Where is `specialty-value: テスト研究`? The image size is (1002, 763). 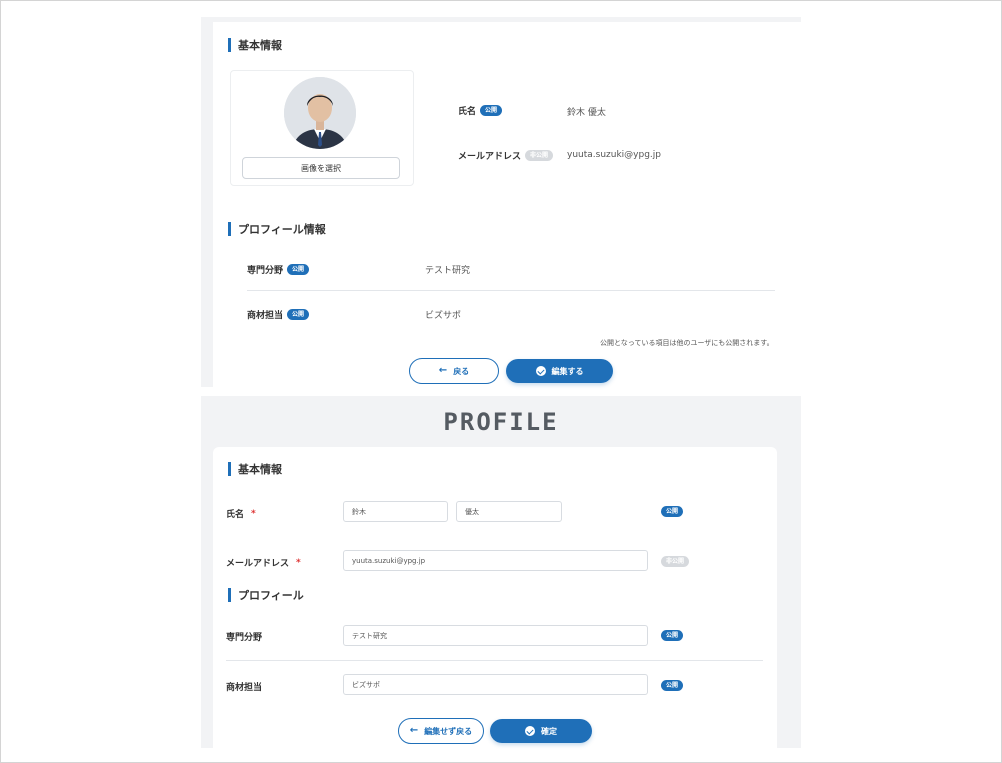
specialty-value: テスト研究 is located at coordinates (448, 271).